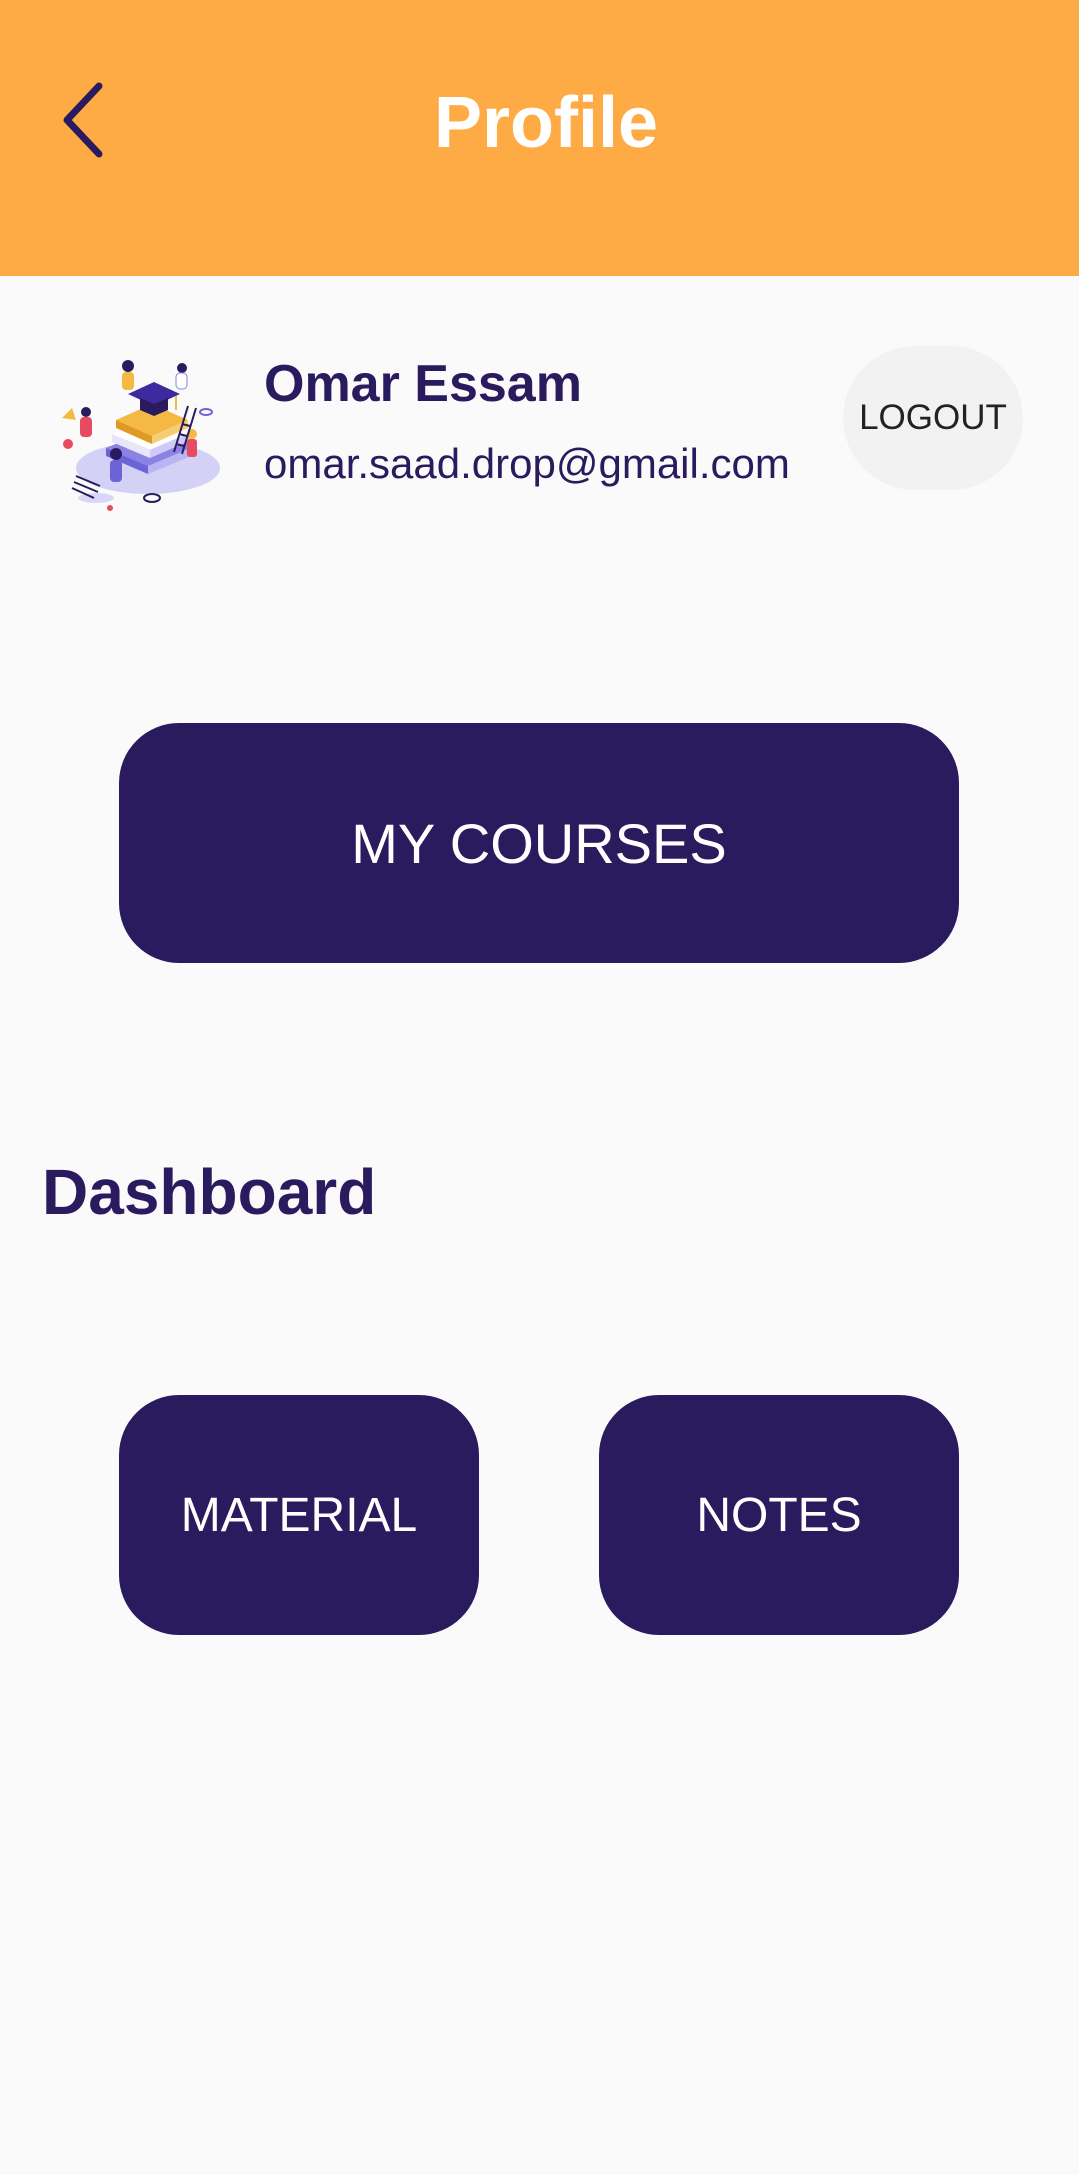 This screenshot has width=1079, height=2175. I want to click on dashboard-heading: Dashboard, so click(209, 1192).